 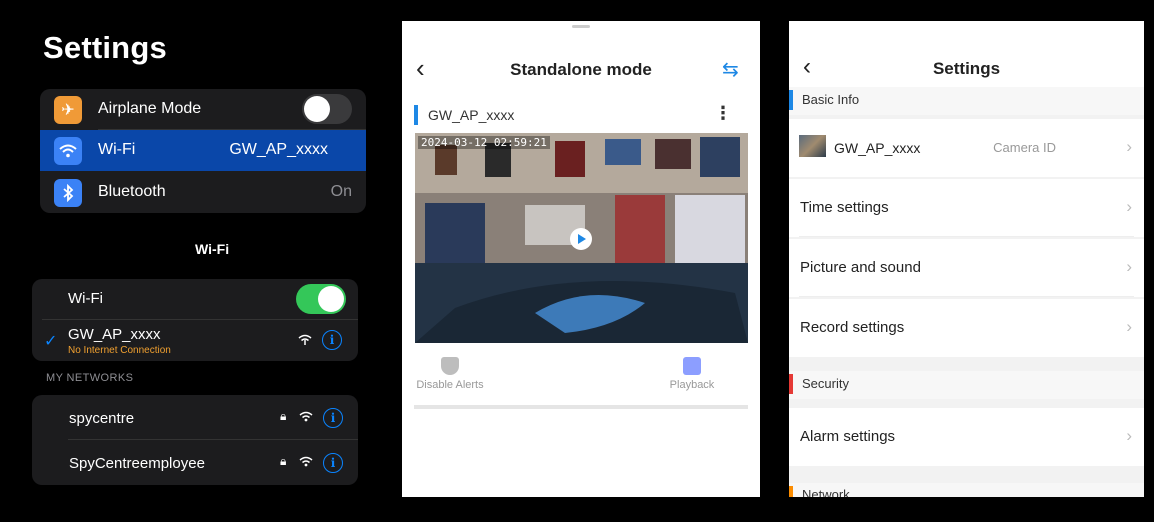 What do you see at coordinates (966, 54) in the screenshot?
I see `header: ‹ Settings` at bounding box center [966, 54].